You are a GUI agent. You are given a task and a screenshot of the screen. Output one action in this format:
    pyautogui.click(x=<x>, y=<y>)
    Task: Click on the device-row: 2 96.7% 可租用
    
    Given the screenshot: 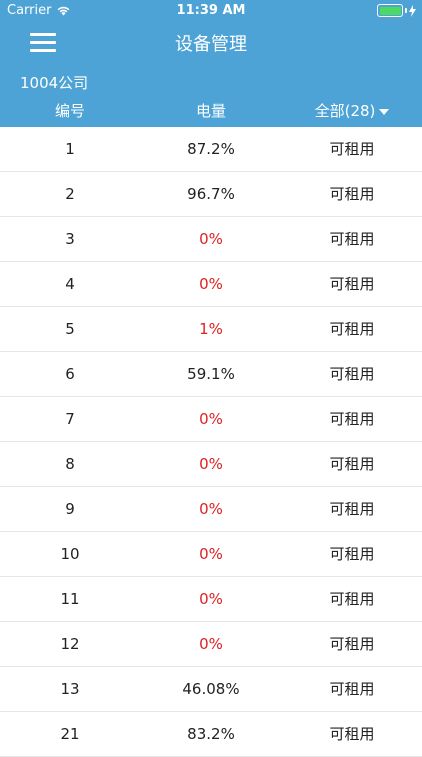 What is the action you would take?
    pyautogui.click(x=211, y=194)
    